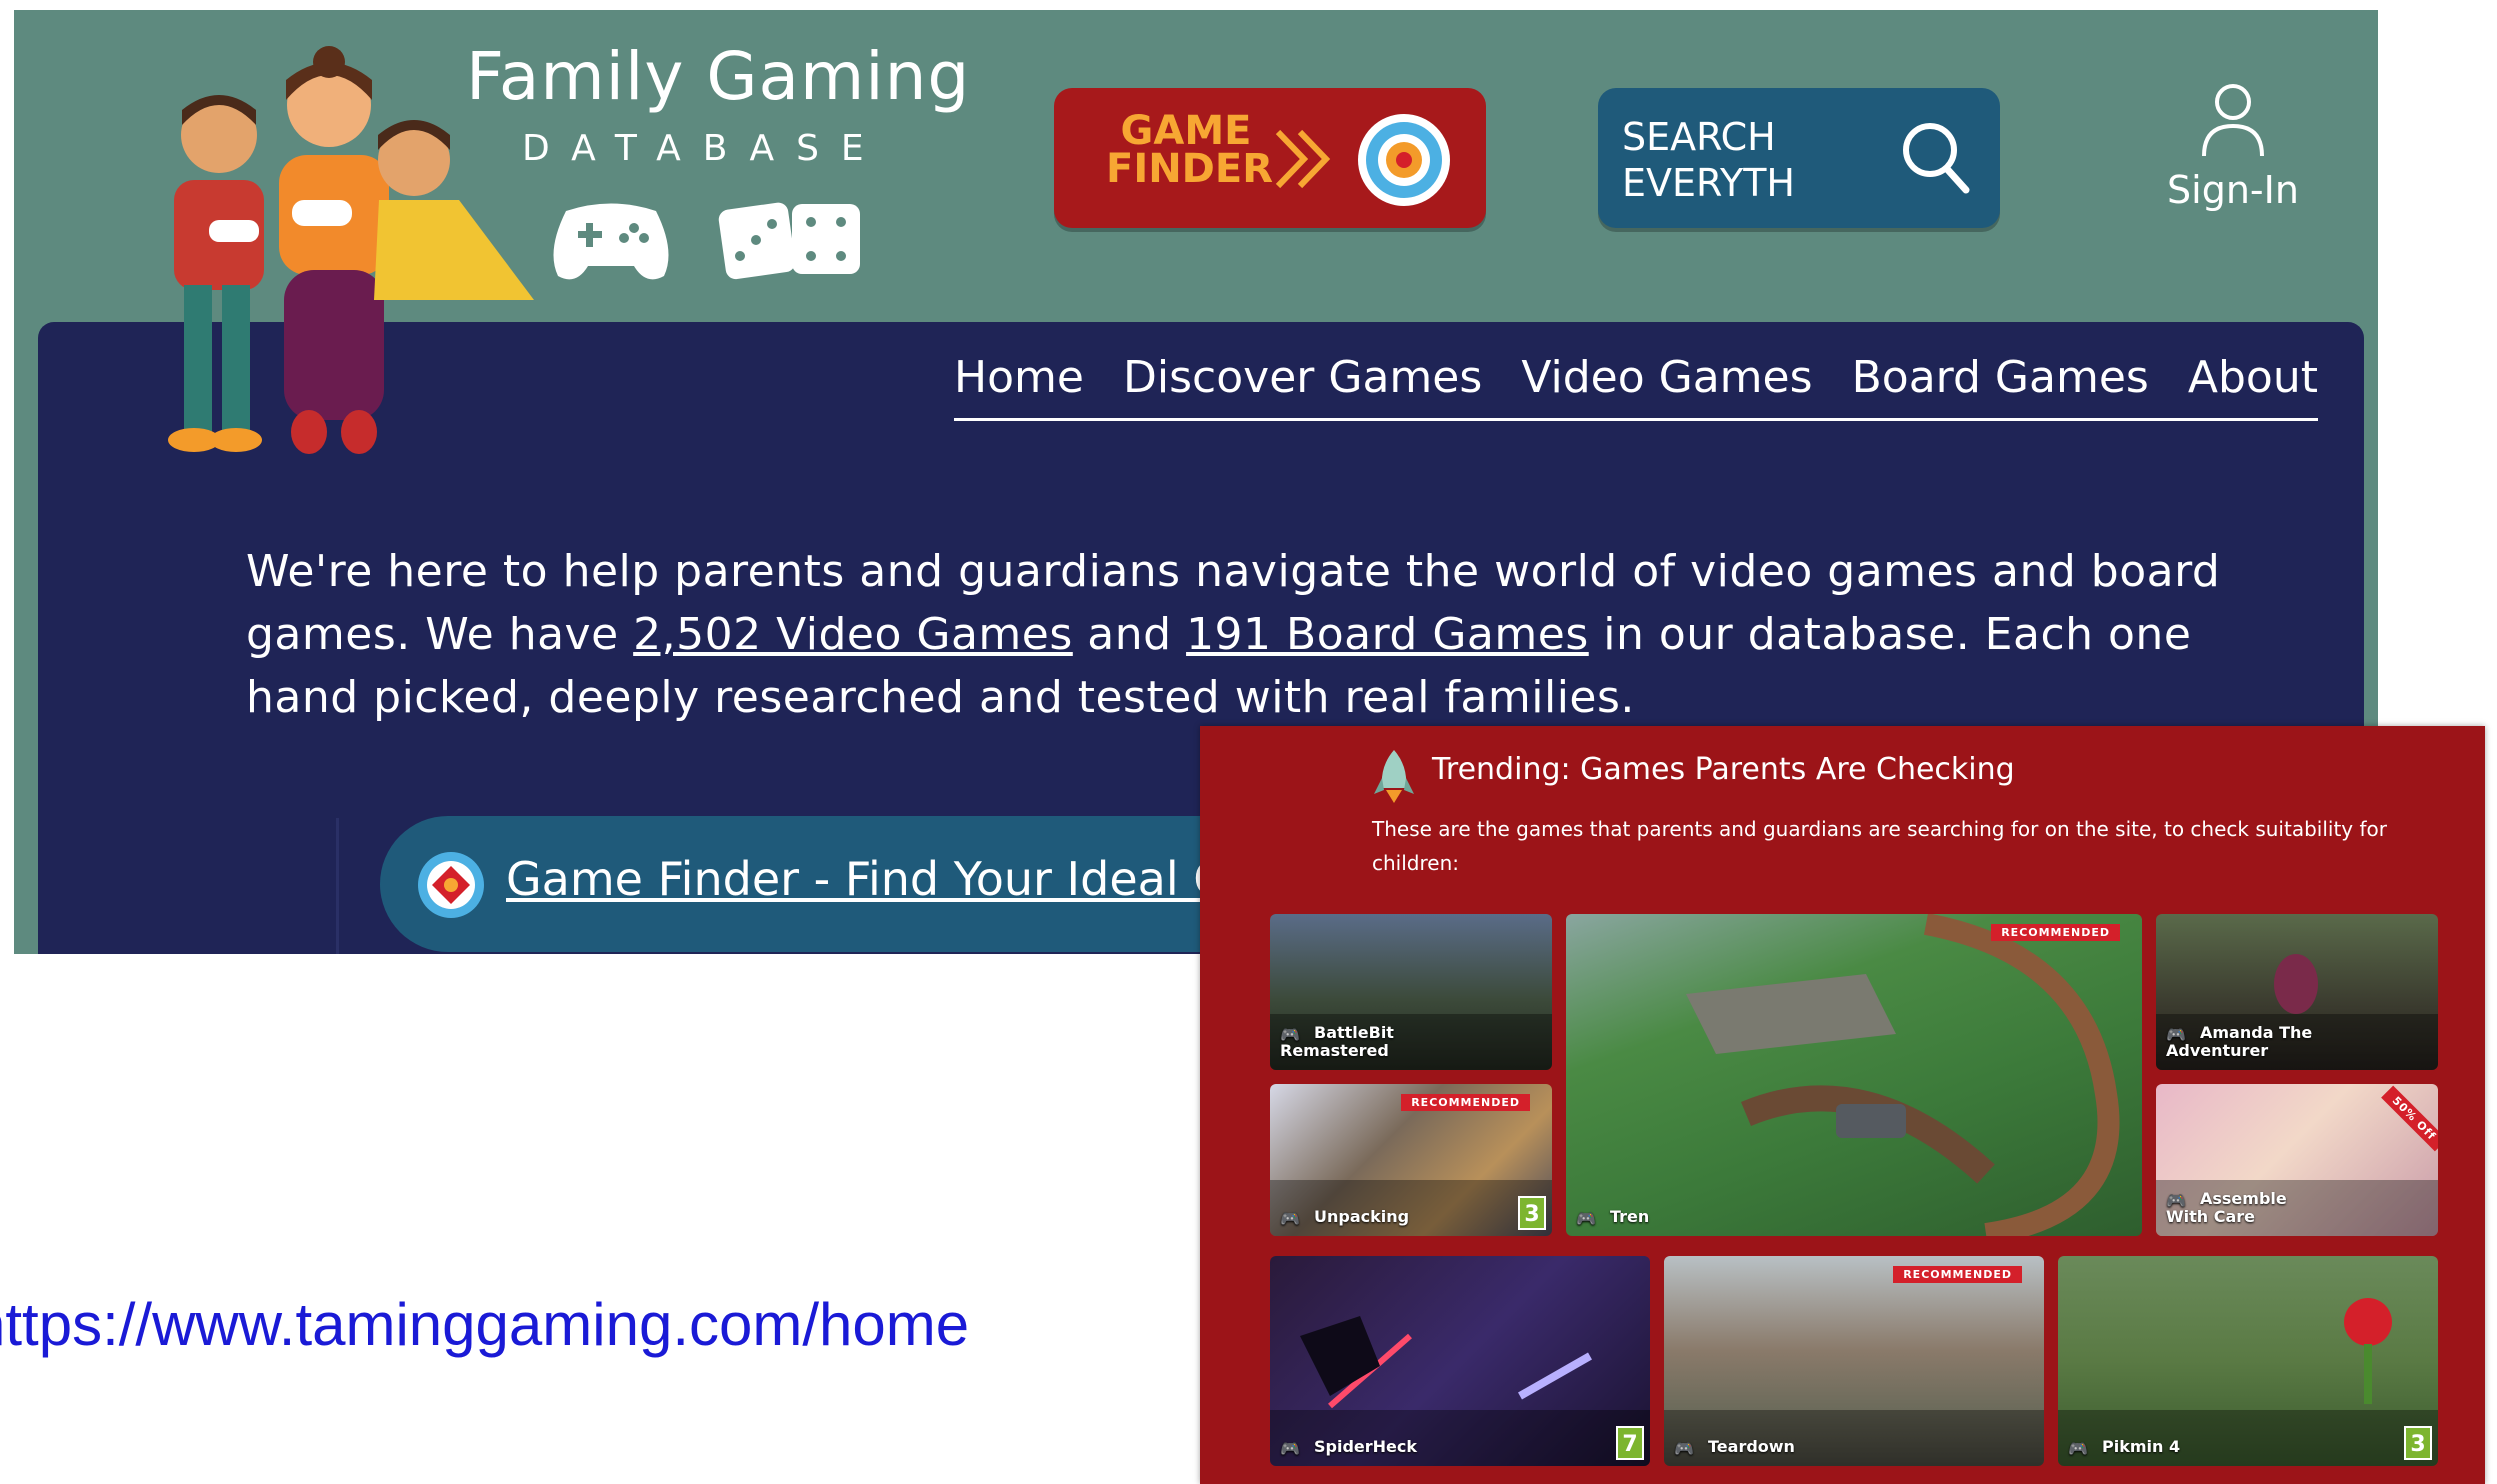 The height and width of the screenshot is (1484, 2497). What do you see at coordinates (1630, 1443) in the screenshot?
I see `age-rating-badge: 7` at bounding box center [1630, 1443].